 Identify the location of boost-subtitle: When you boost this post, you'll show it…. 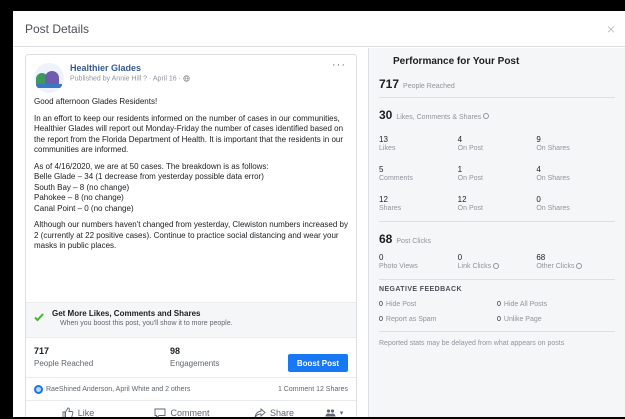
(146, 323).